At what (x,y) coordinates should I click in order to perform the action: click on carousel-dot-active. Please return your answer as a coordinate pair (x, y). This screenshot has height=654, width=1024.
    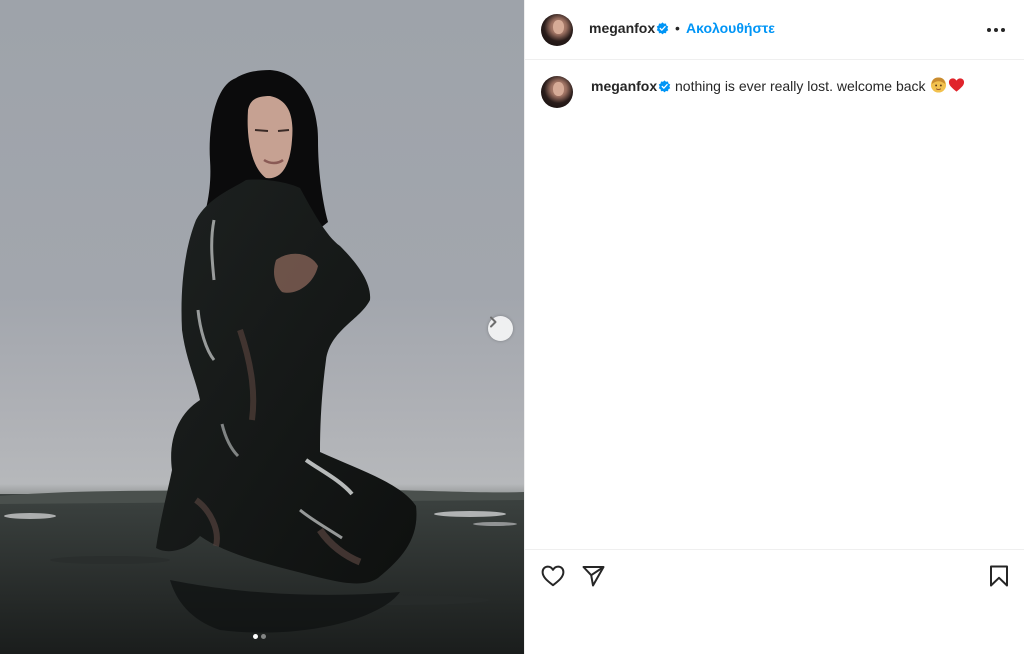
    Looking at the image, I should click on (255, 636).